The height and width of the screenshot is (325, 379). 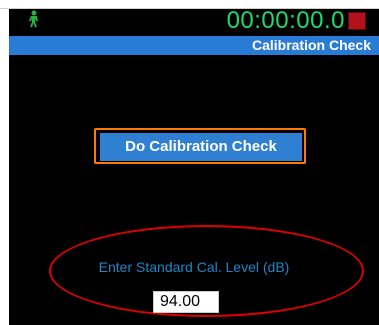 What do you see at coordinates (285, 20) in the screenshot?
I see `elapsed-timer: 00:00:00.0` at bounding box center [285, 20].